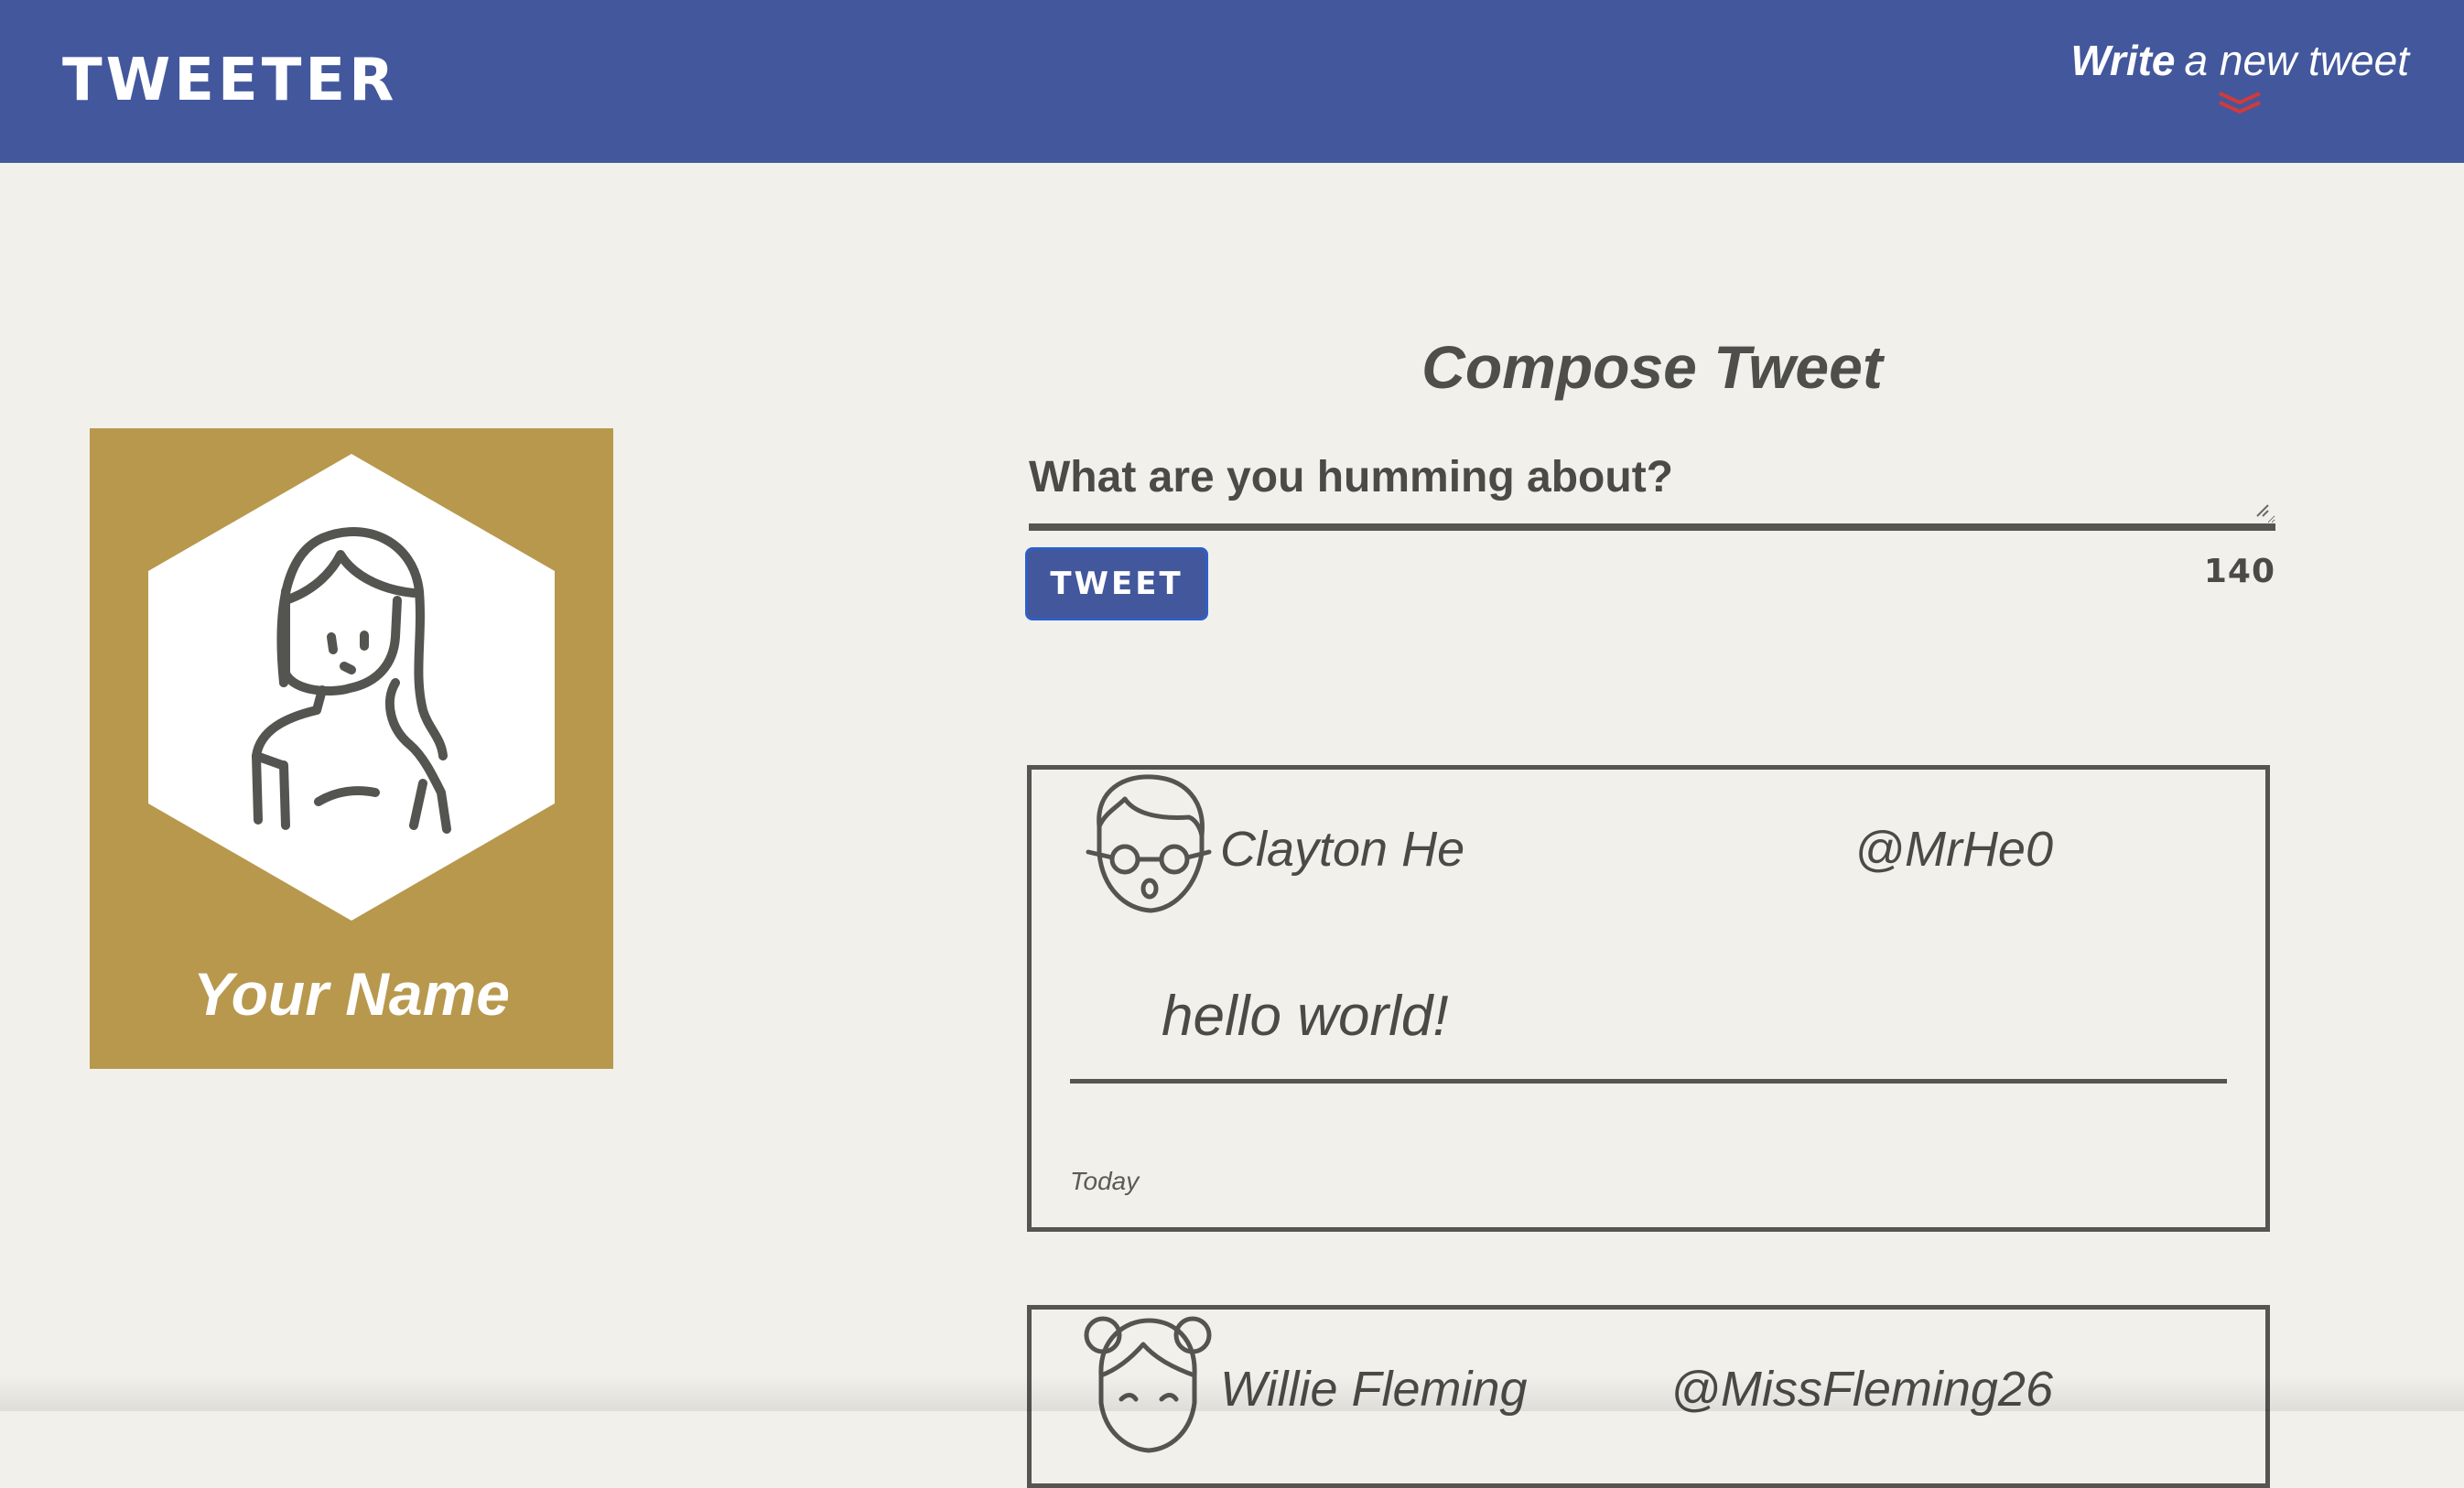 The image size is (2464, 1488). What do you see at coordinates (1232, 81) in the screenshot?
I see `top-navbar: TWEETER Write a new tweet` at bounding box center [1232, 81].